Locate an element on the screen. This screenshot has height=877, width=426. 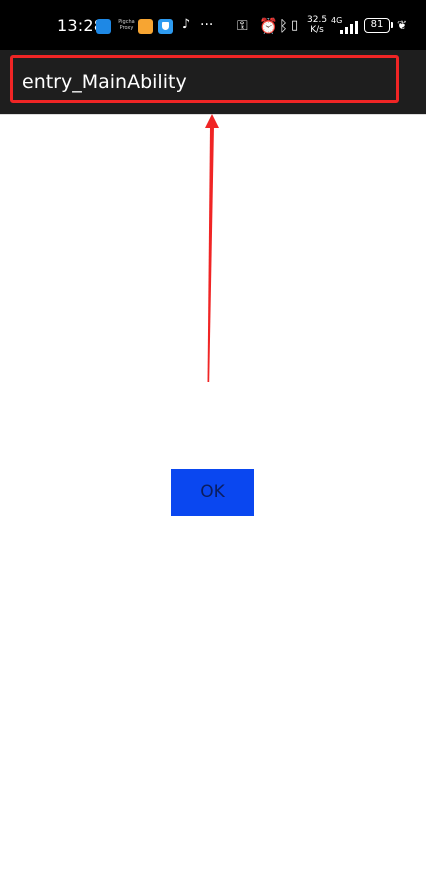
network-speed: 32.5 K/s is located at coordinates (317, 25).